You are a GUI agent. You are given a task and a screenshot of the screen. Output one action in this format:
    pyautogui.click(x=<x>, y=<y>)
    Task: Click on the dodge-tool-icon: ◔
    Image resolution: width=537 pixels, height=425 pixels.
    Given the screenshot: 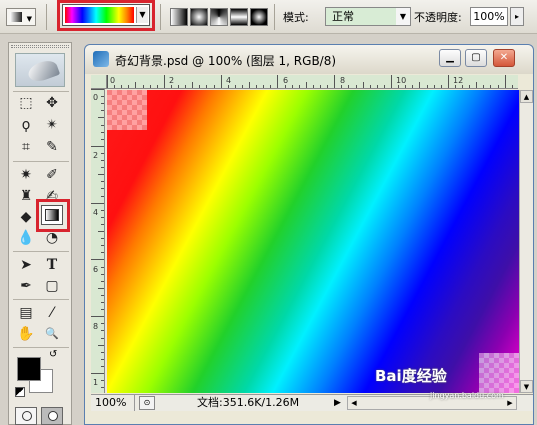 What is the action you would take?
    pyautogui.click(x=52, y=238)
    